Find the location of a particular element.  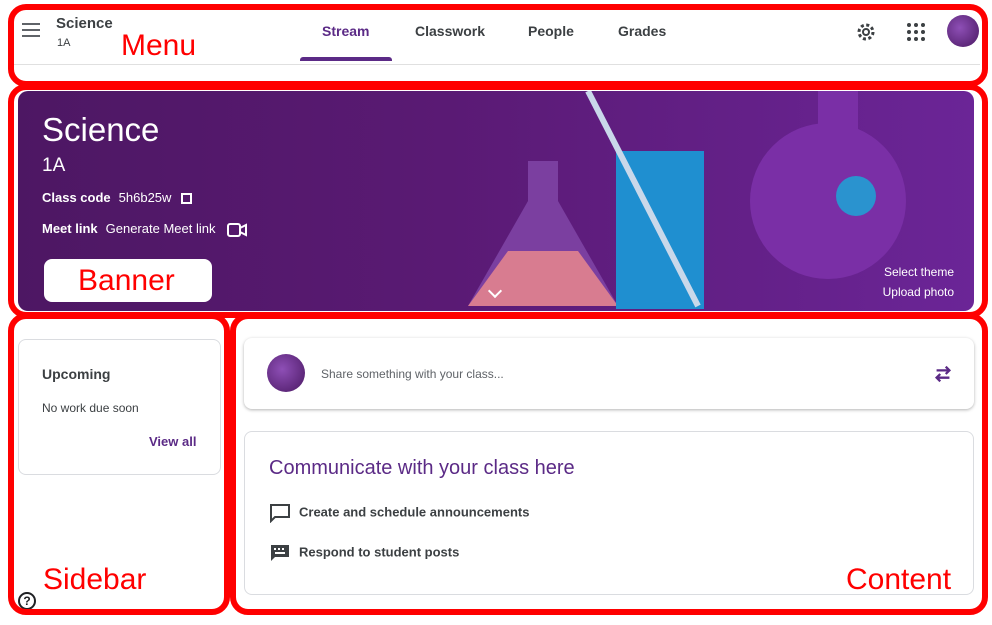

banner-annotation: Banner is located at coordinates (126, 280).